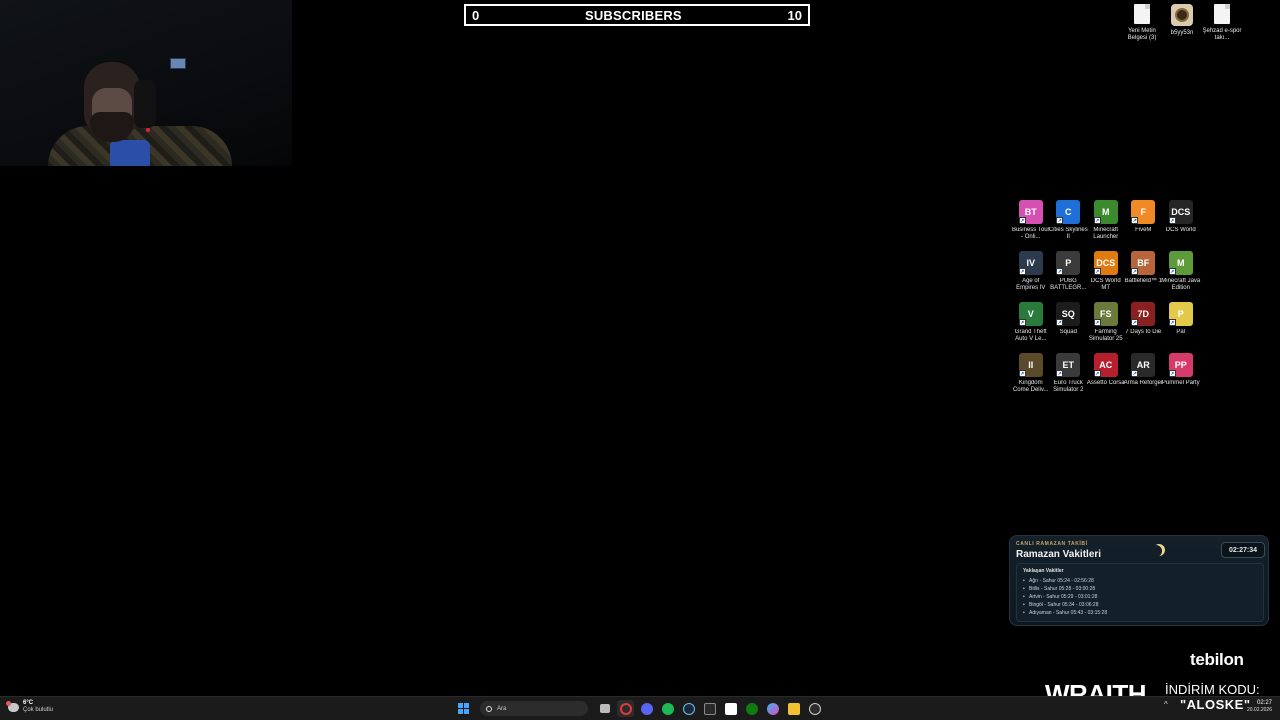 The width and height of the screenshot is (1280, 720). I want to click on search-box: Ara, so click(534, 708).